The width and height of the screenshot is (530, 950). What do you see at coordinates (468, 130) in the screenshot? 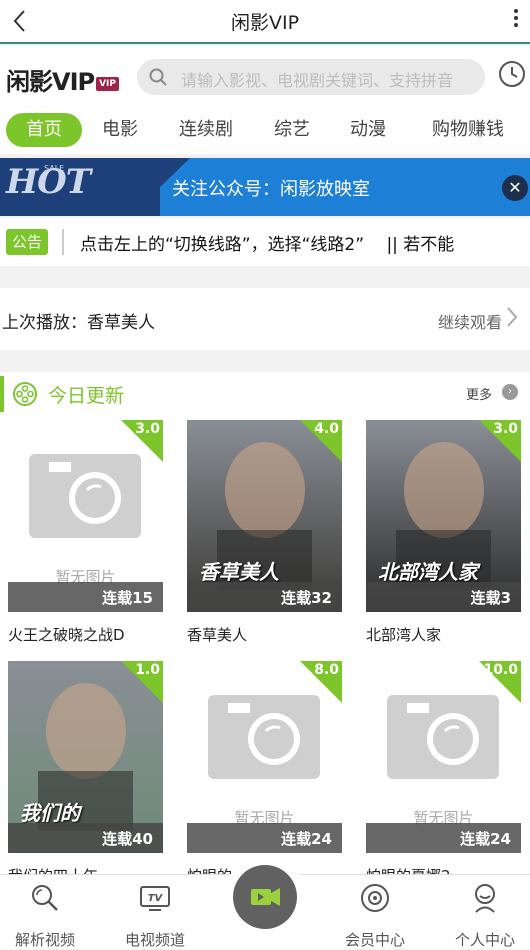
I see `tab-shopping: 购物赚钱` at bounding box center [468, 130].